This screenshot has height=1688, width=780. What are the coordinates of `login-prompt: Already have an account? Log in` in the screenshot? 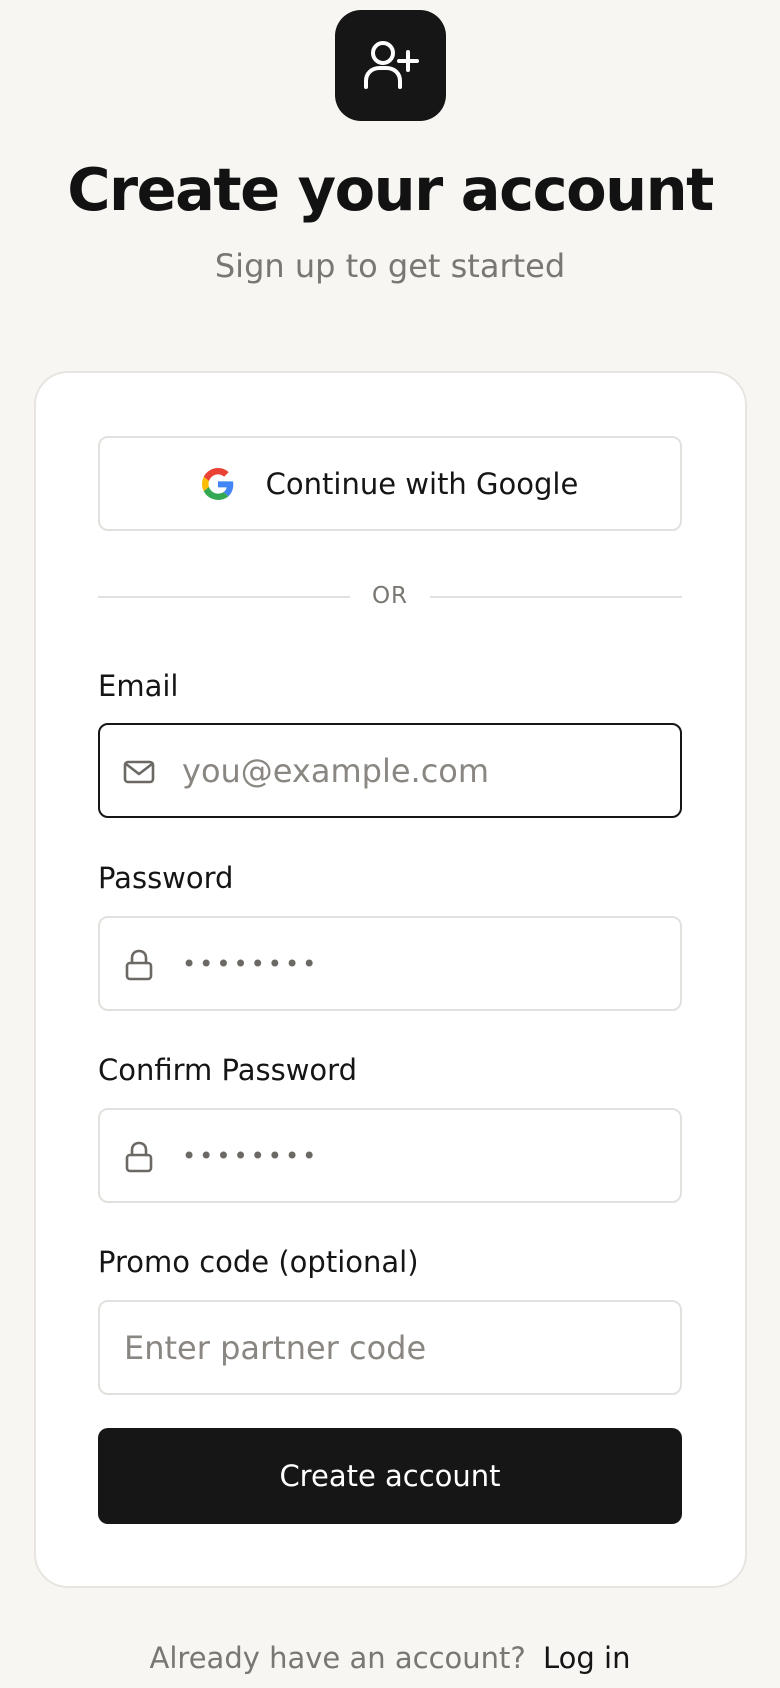 It's located at (390, 1658).